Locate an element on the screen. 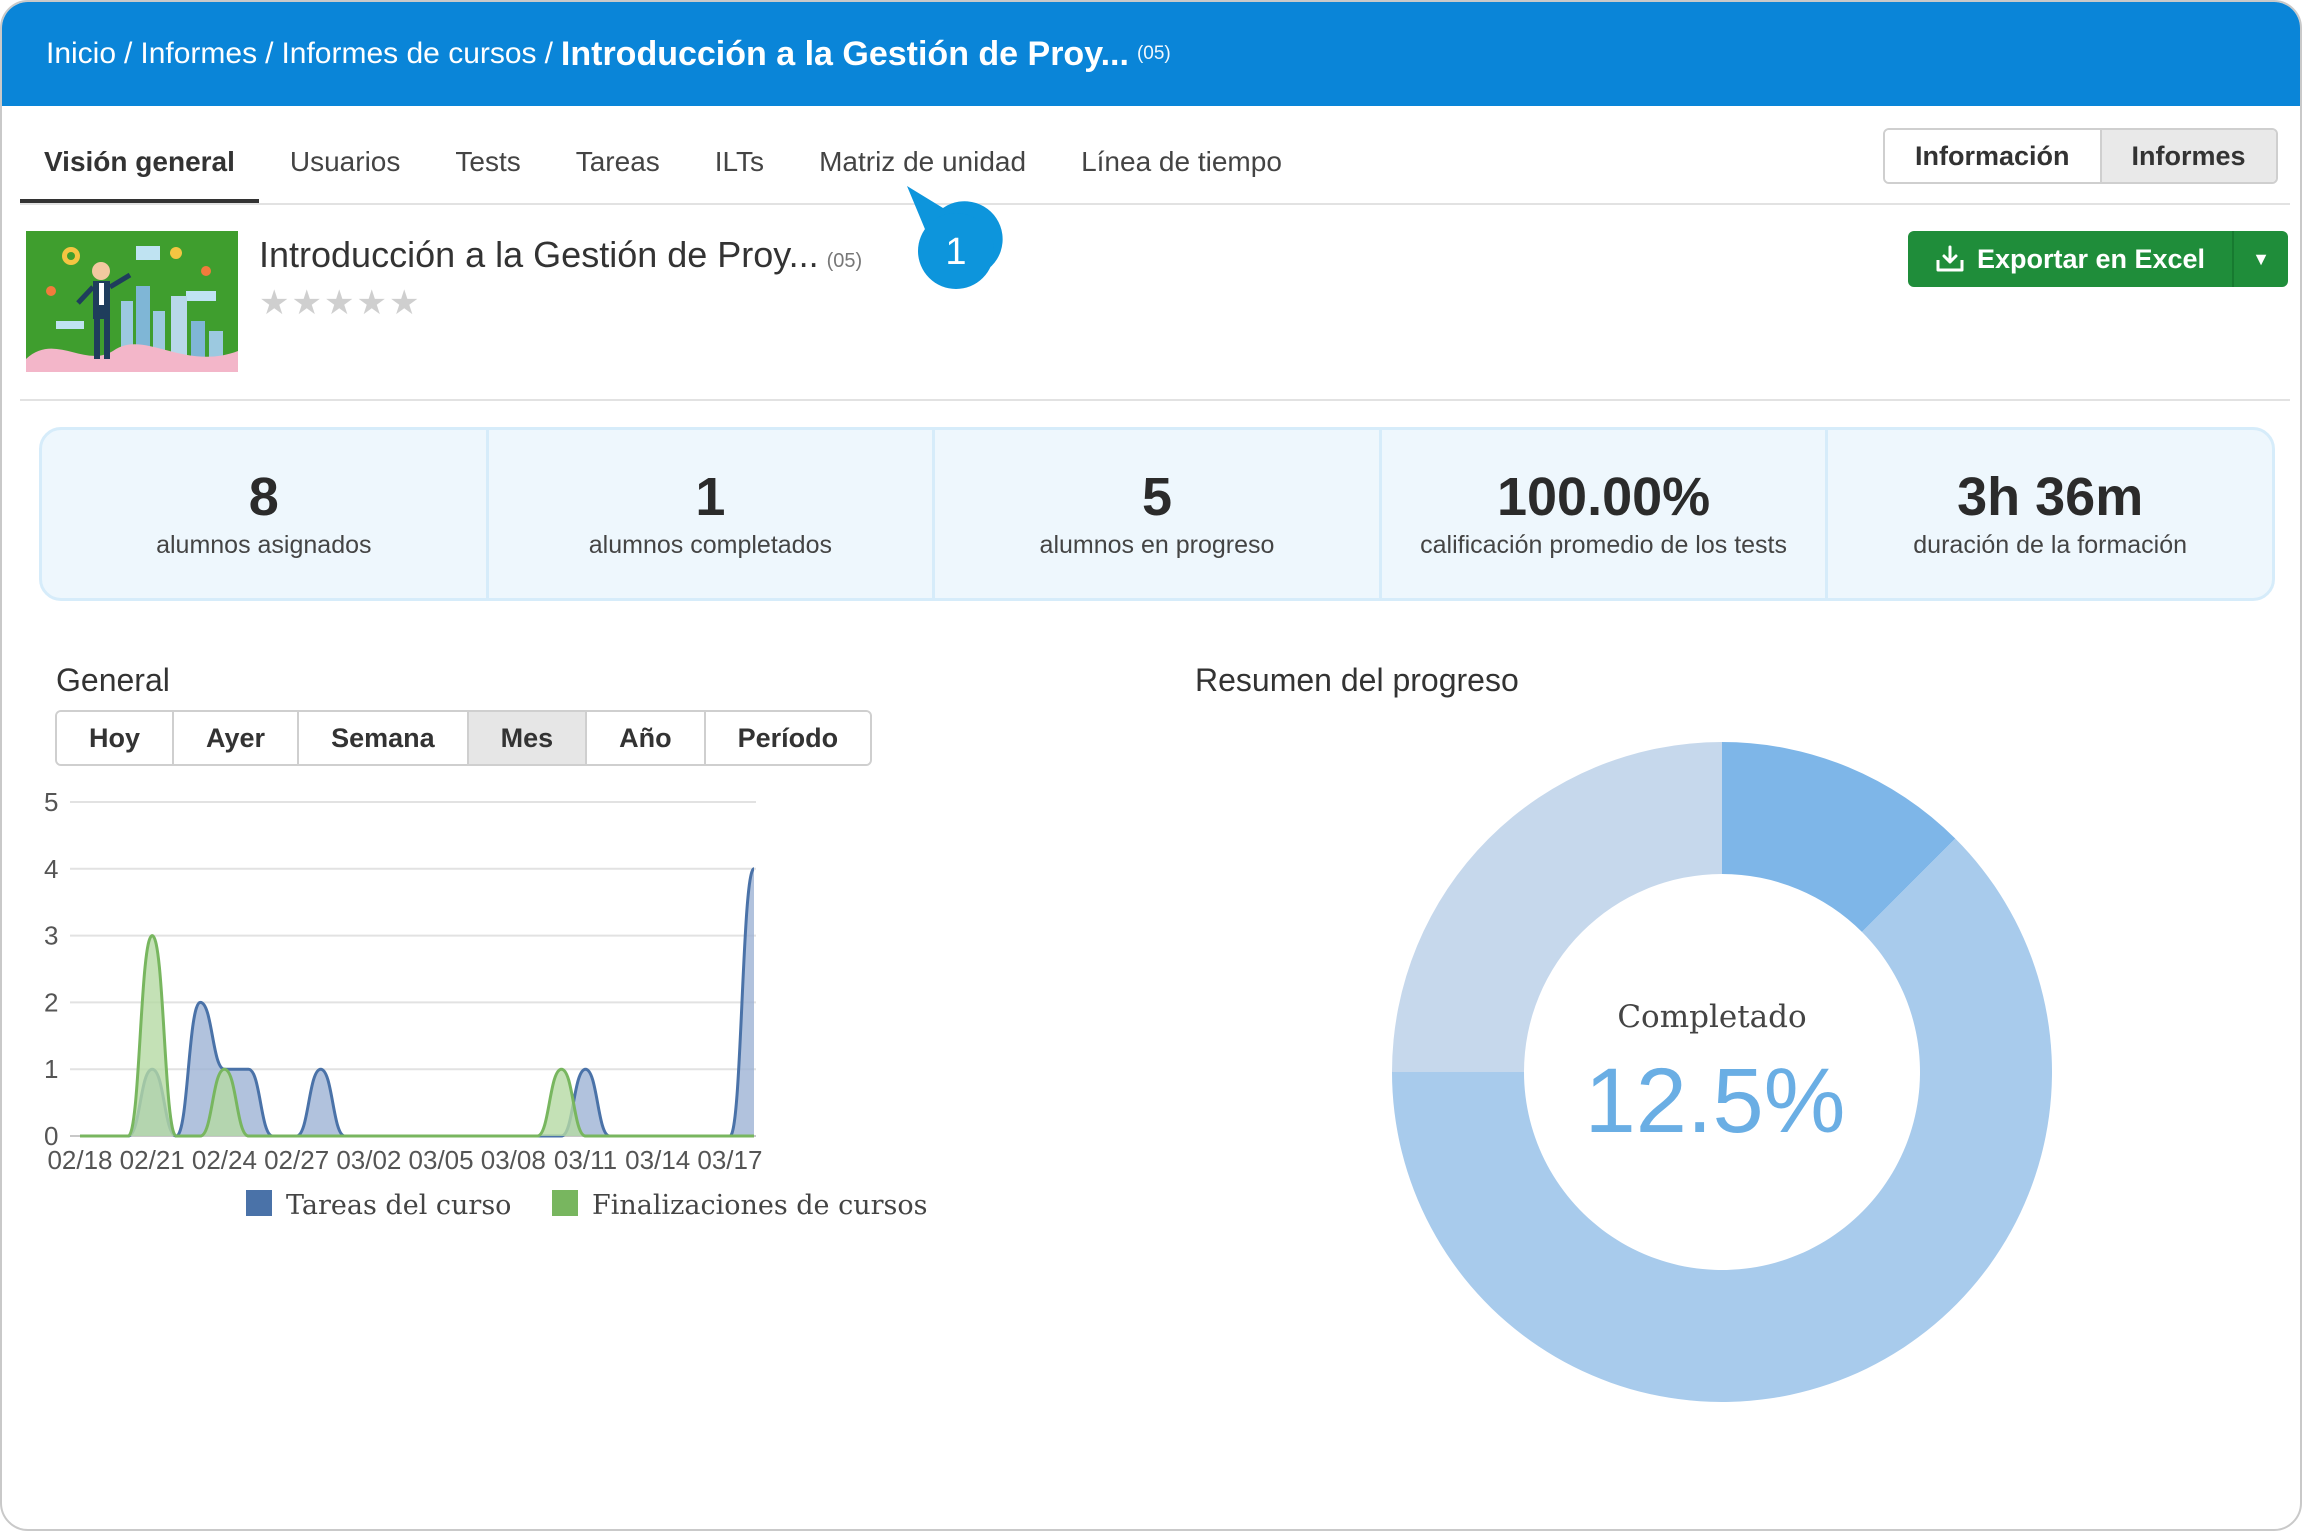  informes-button: Informes is located at coordinates (2187, 156).